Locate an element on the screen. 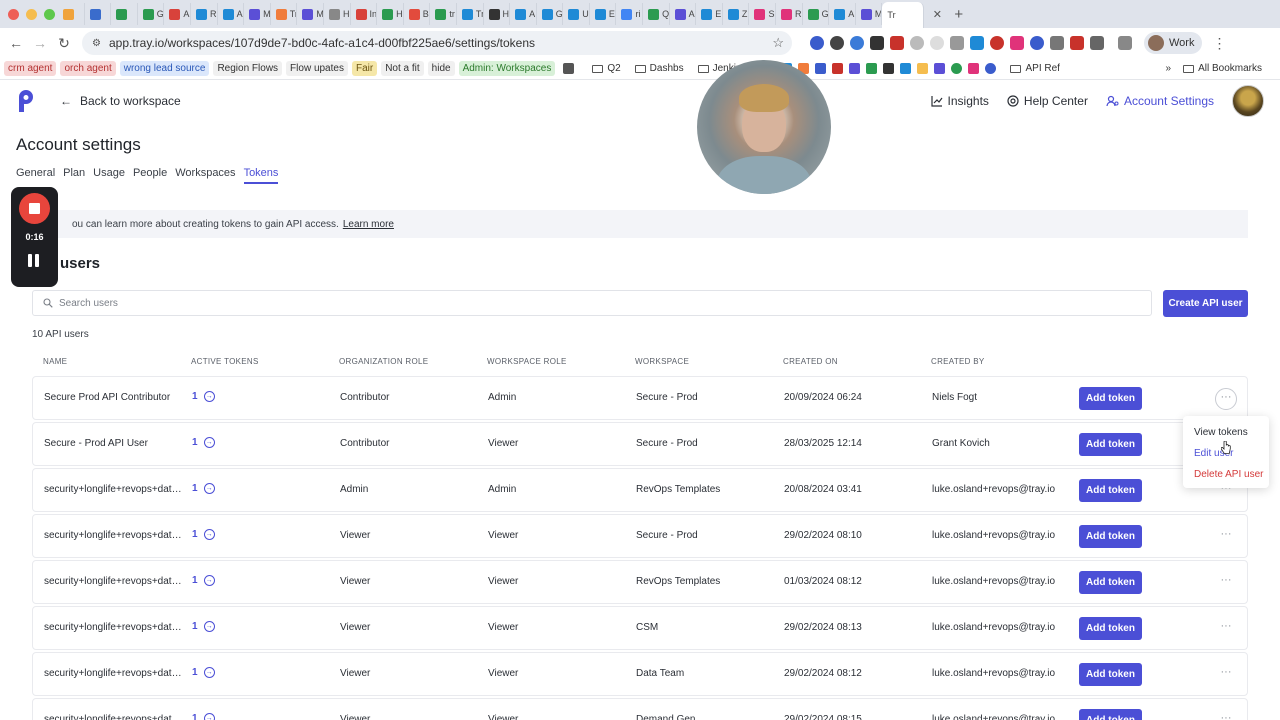  pause-recording-button is located at coordinates (34, 260).